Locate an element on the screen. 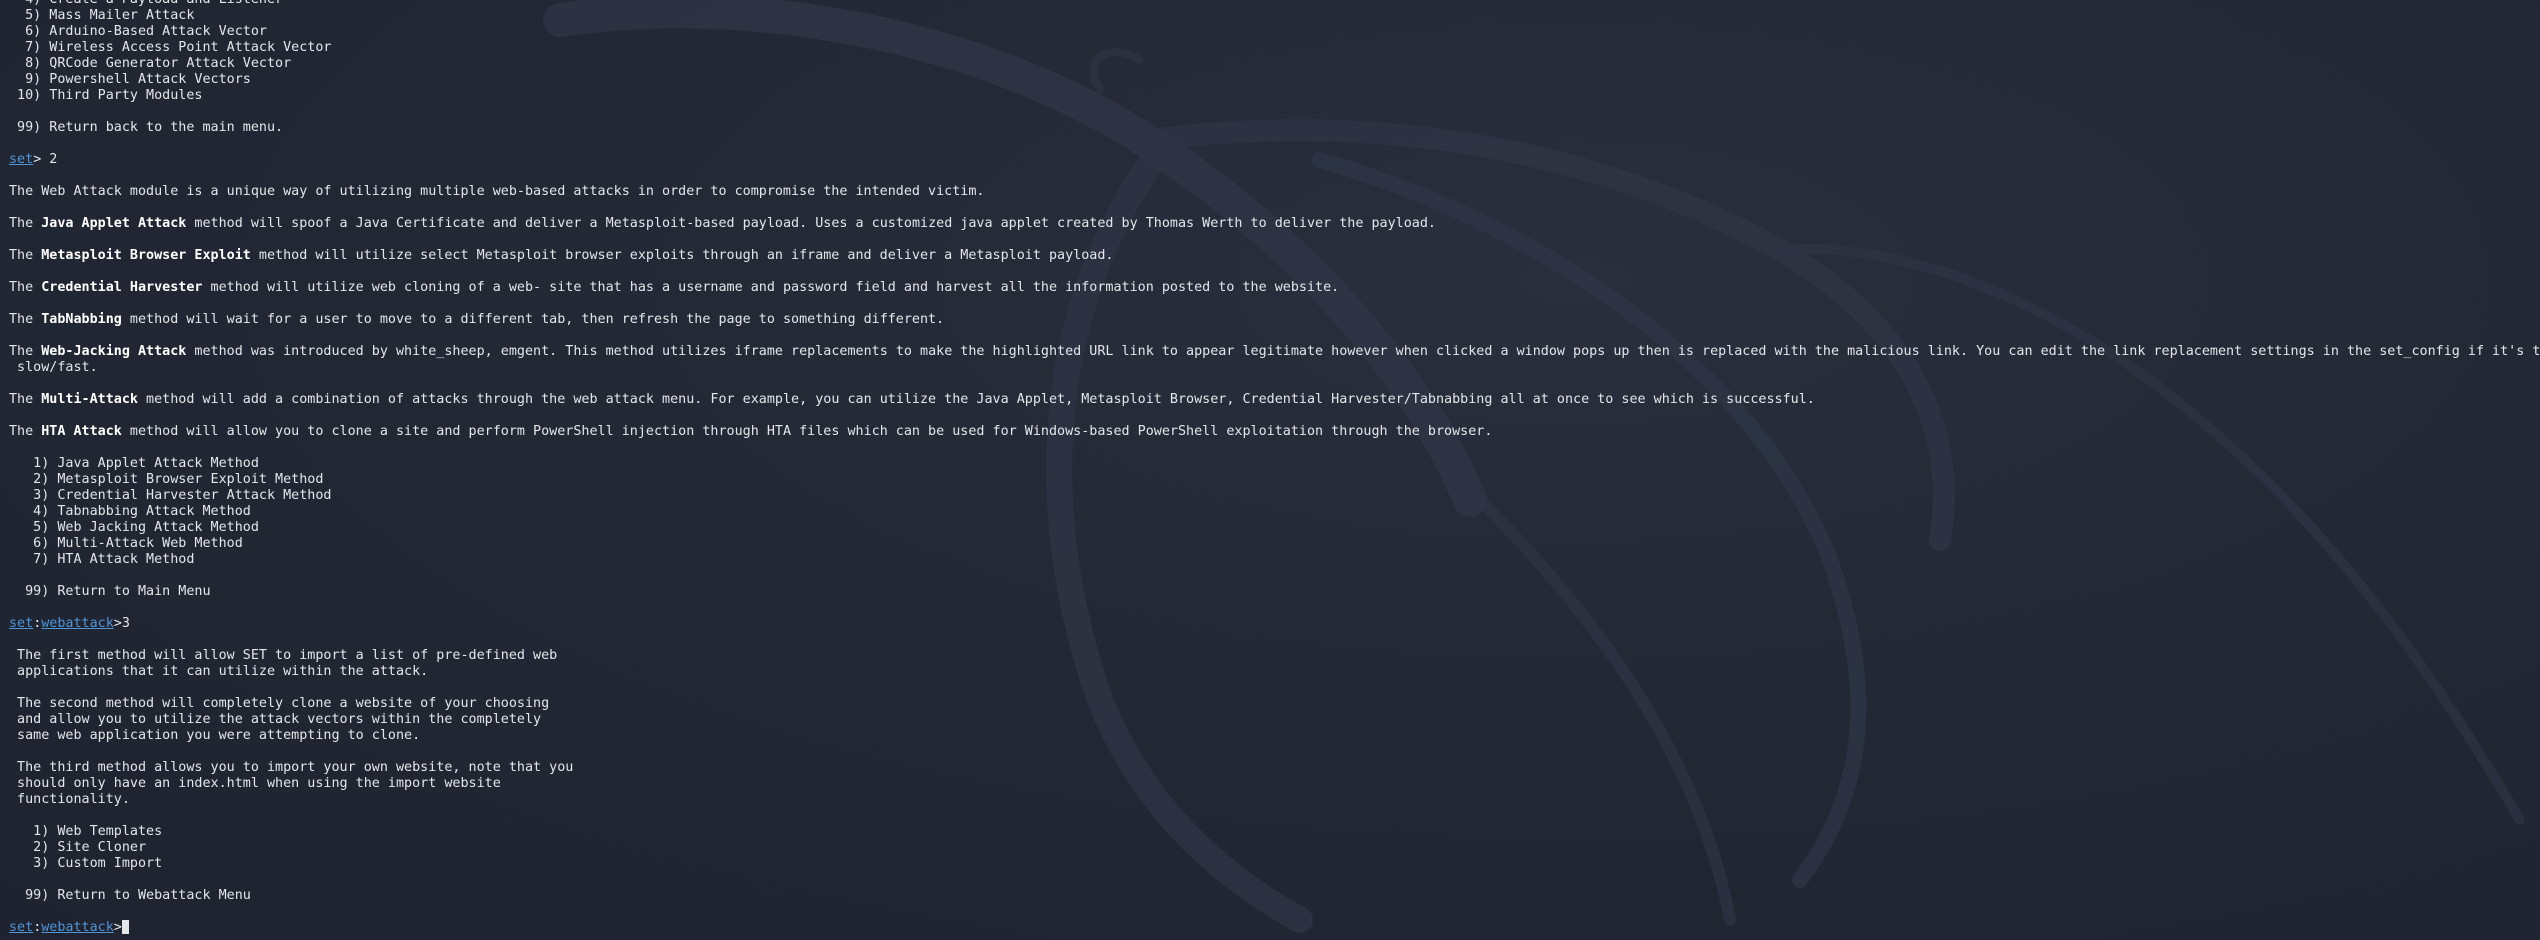  menu-item: 3) Credential Harvester Attack Method is located at coordinates (170, 495).